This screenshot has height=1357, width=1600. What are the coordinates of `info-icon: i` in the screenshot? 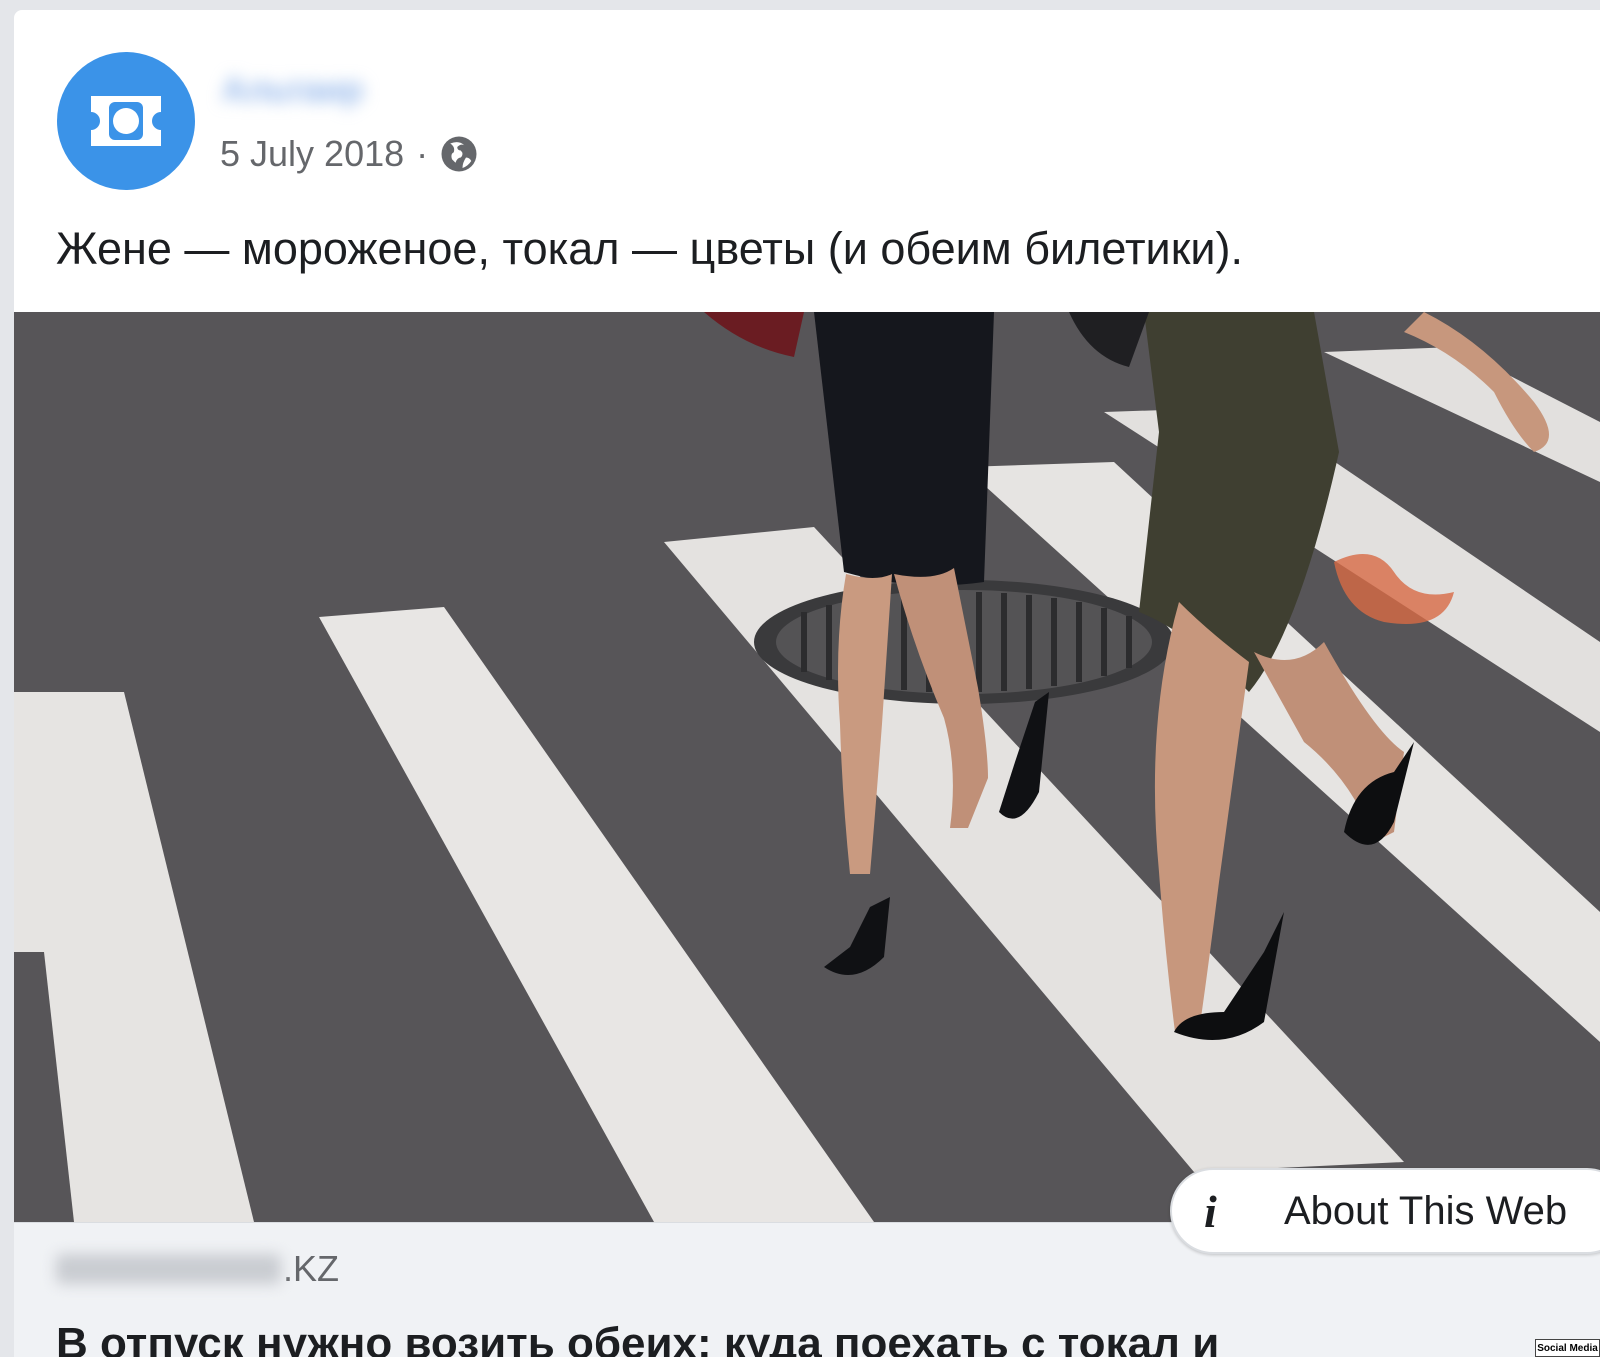 It's located at (1210, 1211).